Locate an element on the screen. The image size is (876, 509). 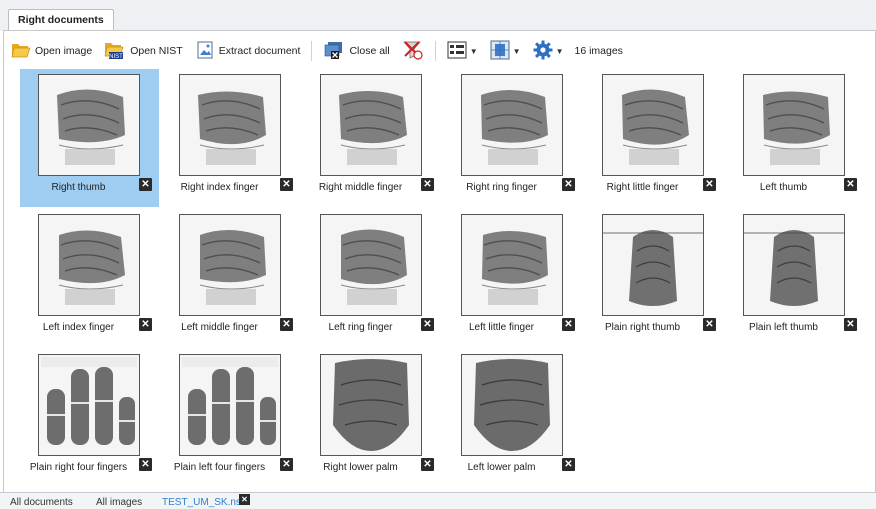
image-tile: Plain right four fingers ✕ is located at coordinates (89, 418).